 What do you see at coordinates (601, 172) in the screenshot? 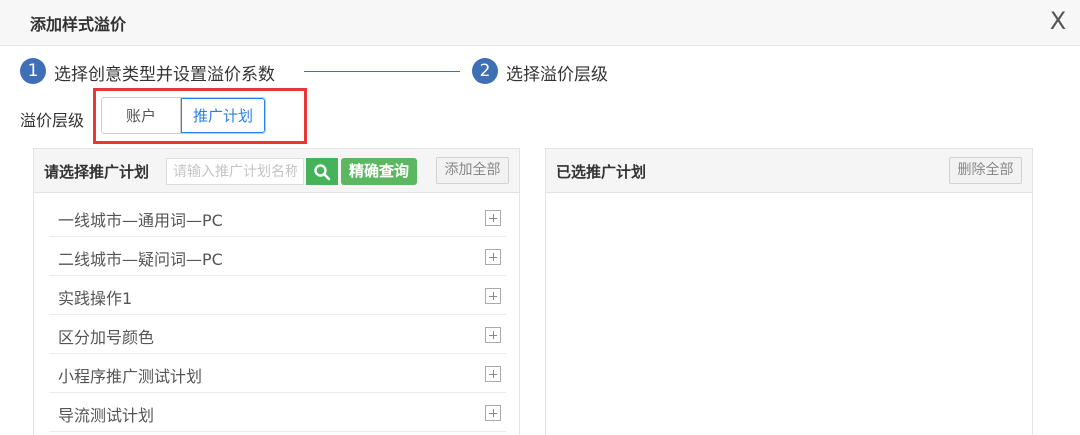
I see `panel-title: 已选推广计划` at bounding box center [601, 172].